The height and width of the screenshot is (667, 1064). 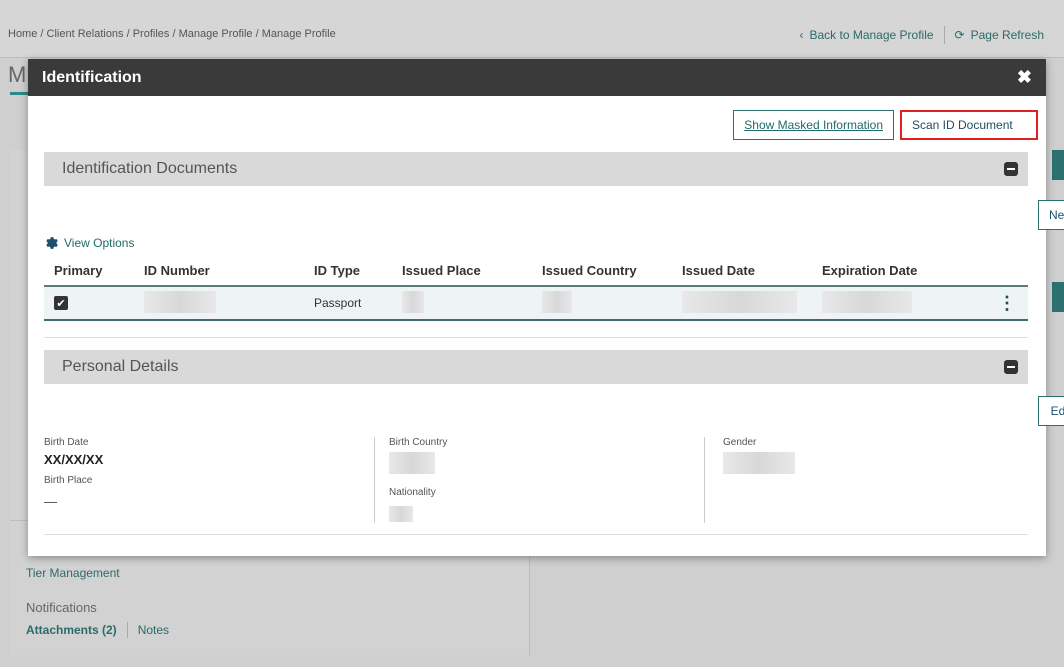 What do you see at coordinates (120, 366) in the screenshot?
I see `section-title: Personal Details` at bounding box center [120, 366].